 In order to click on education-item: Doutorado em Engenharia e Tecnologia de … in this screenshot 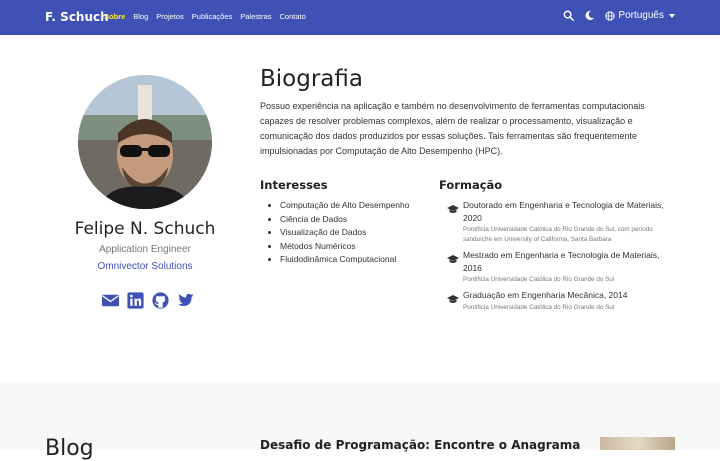, I will do `click(559, 222)`.